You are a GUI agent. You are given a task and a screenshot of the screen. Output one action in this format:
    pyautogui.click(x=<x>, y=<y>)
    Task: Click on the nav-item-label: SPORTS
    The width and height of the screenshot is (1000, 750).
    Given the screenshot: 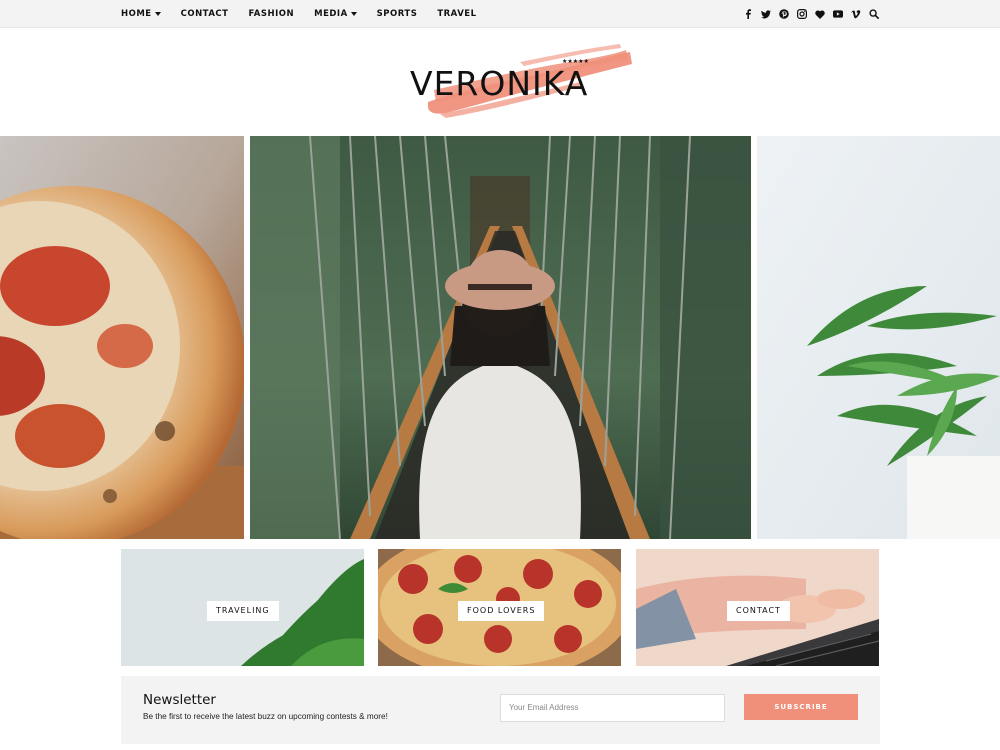 What is the action you would take?
    pyautogui.click(x=397, y=14)
    